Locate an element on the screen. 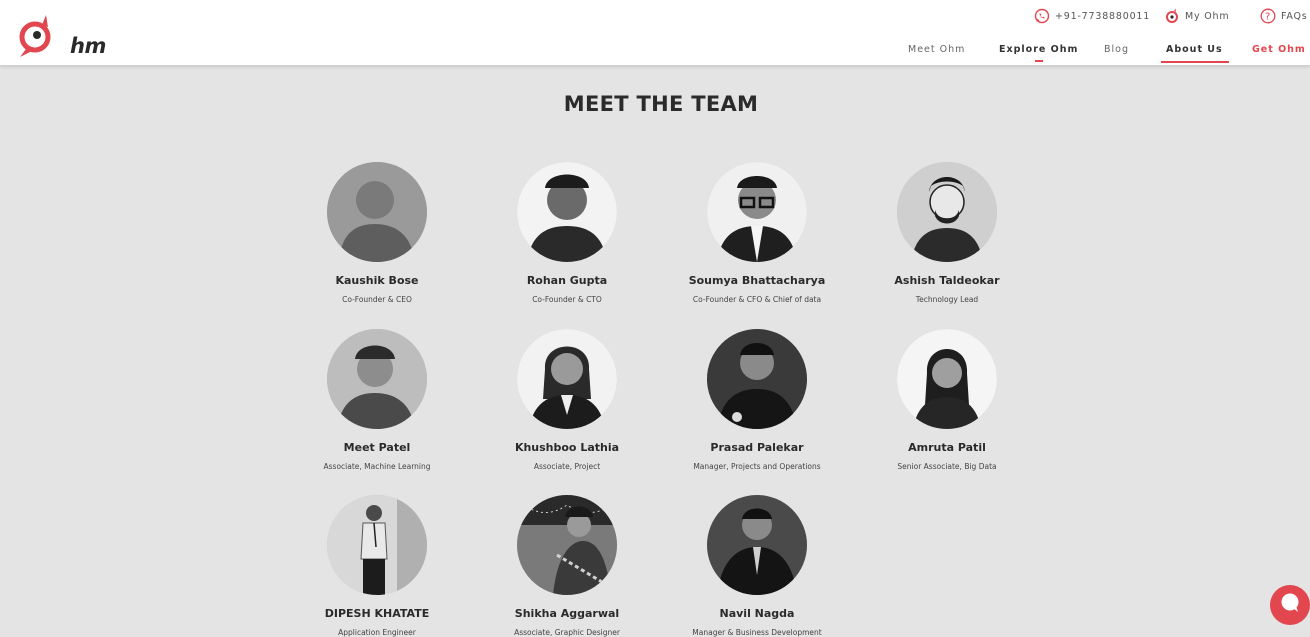 The image size is (1310, 637). team-member-card: Kaushik Bose Co-Founder & CEO is located at coordinates (377, 233).